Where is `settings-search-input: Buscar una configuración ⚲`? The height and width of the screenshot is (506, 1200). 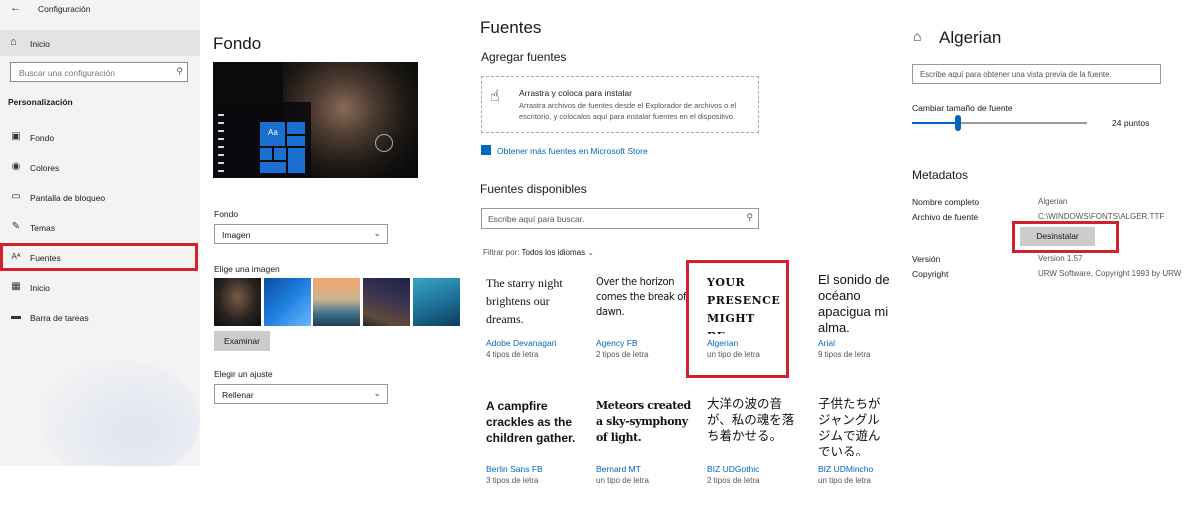 settings-search-input: Buscar una configuración ⚲ is located at coordinates (99, 72).